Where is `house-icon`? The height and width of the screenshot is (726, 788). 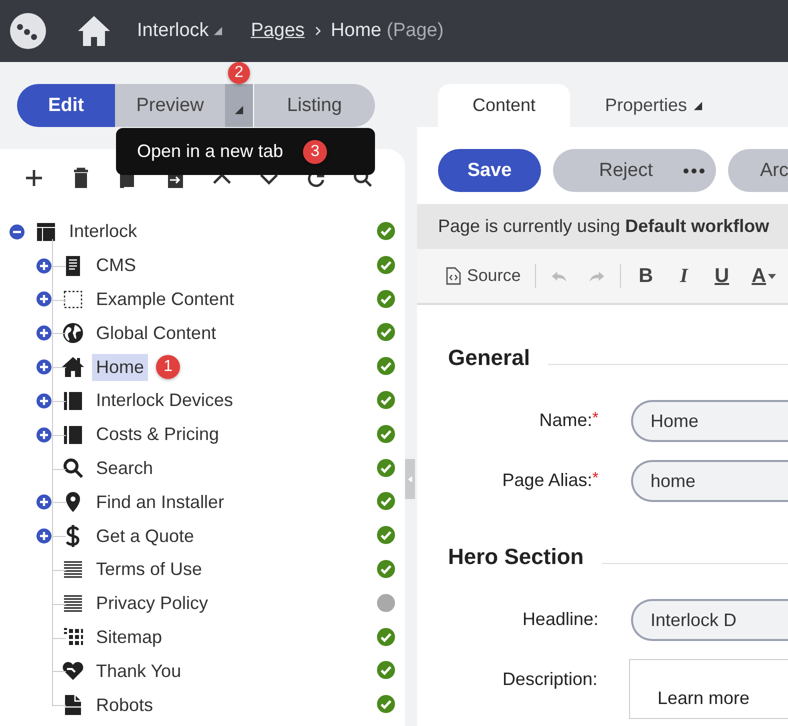 house-icon is located at coordinates (73, 367).